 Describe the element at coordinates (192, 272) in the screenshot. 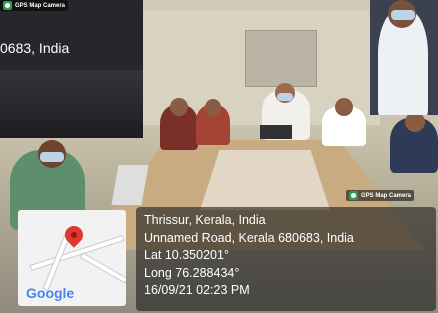

I see `longitude-line: Long 76.288434°` at that location.